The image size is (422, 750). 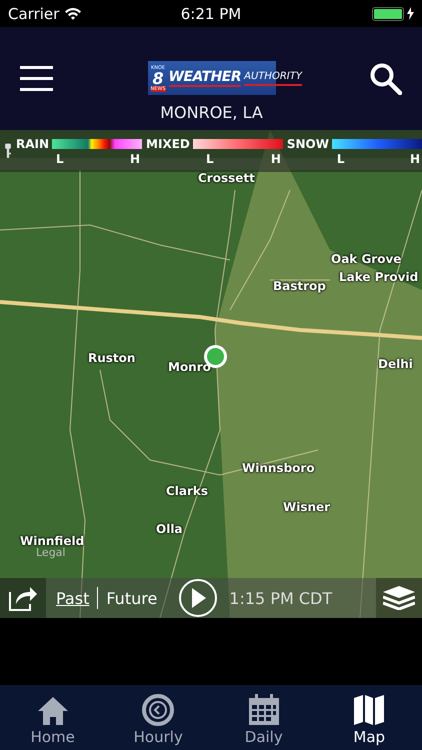 What do you see at coordinates (34, 13) in the screenshot?
I see `carrier-name: Carrier` at bounding box center [34, 13].